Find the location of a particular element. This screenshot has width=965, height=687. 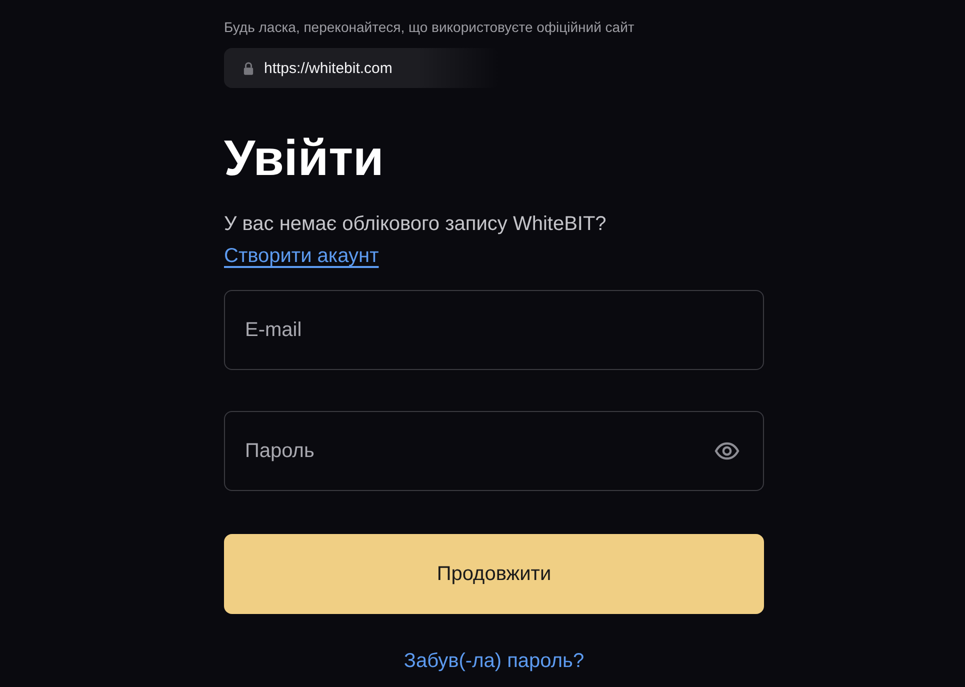

create-account-link: Створити акаунт is located at coordinates (301, 256).